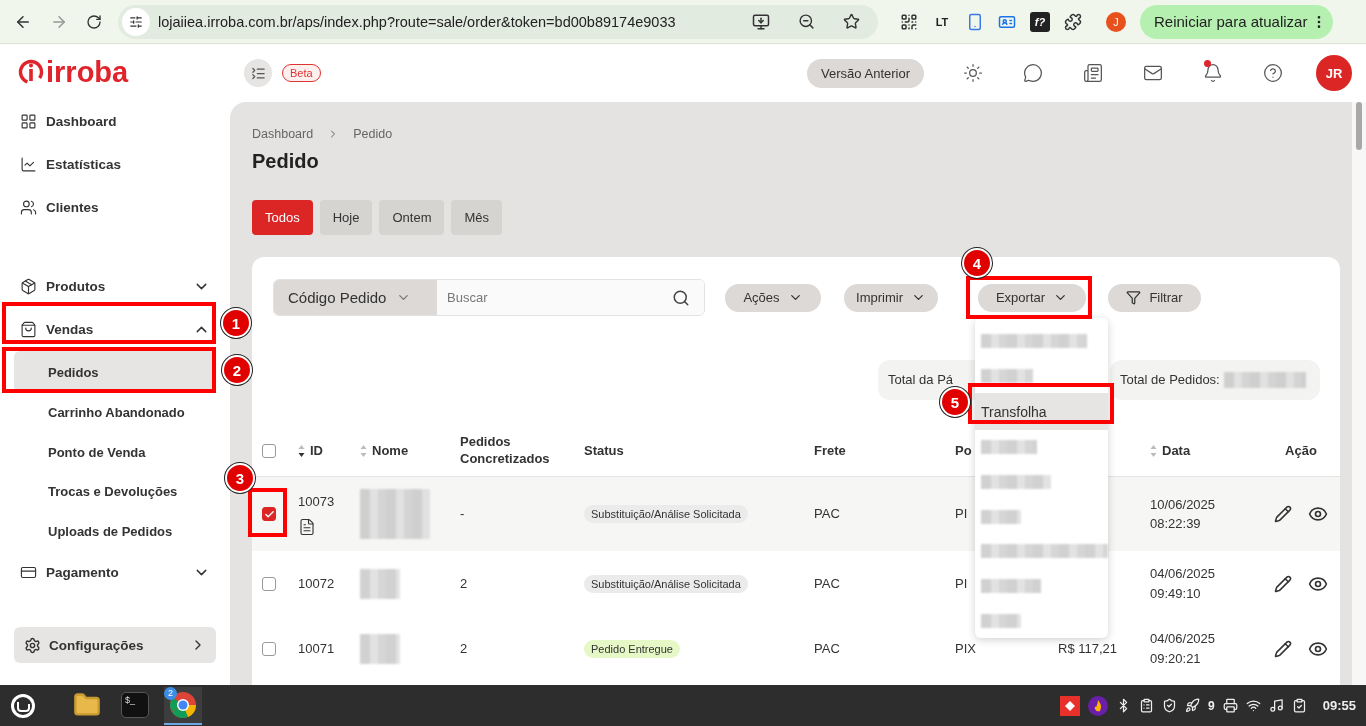  Describe the element at coordinates (891, 297) in the screenshot. I see `dropdown-button: Imprimir` at that location.